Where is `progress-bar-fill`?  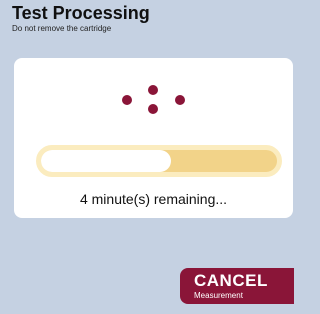 progress-bar-fill is located at coordinates (106, 161).